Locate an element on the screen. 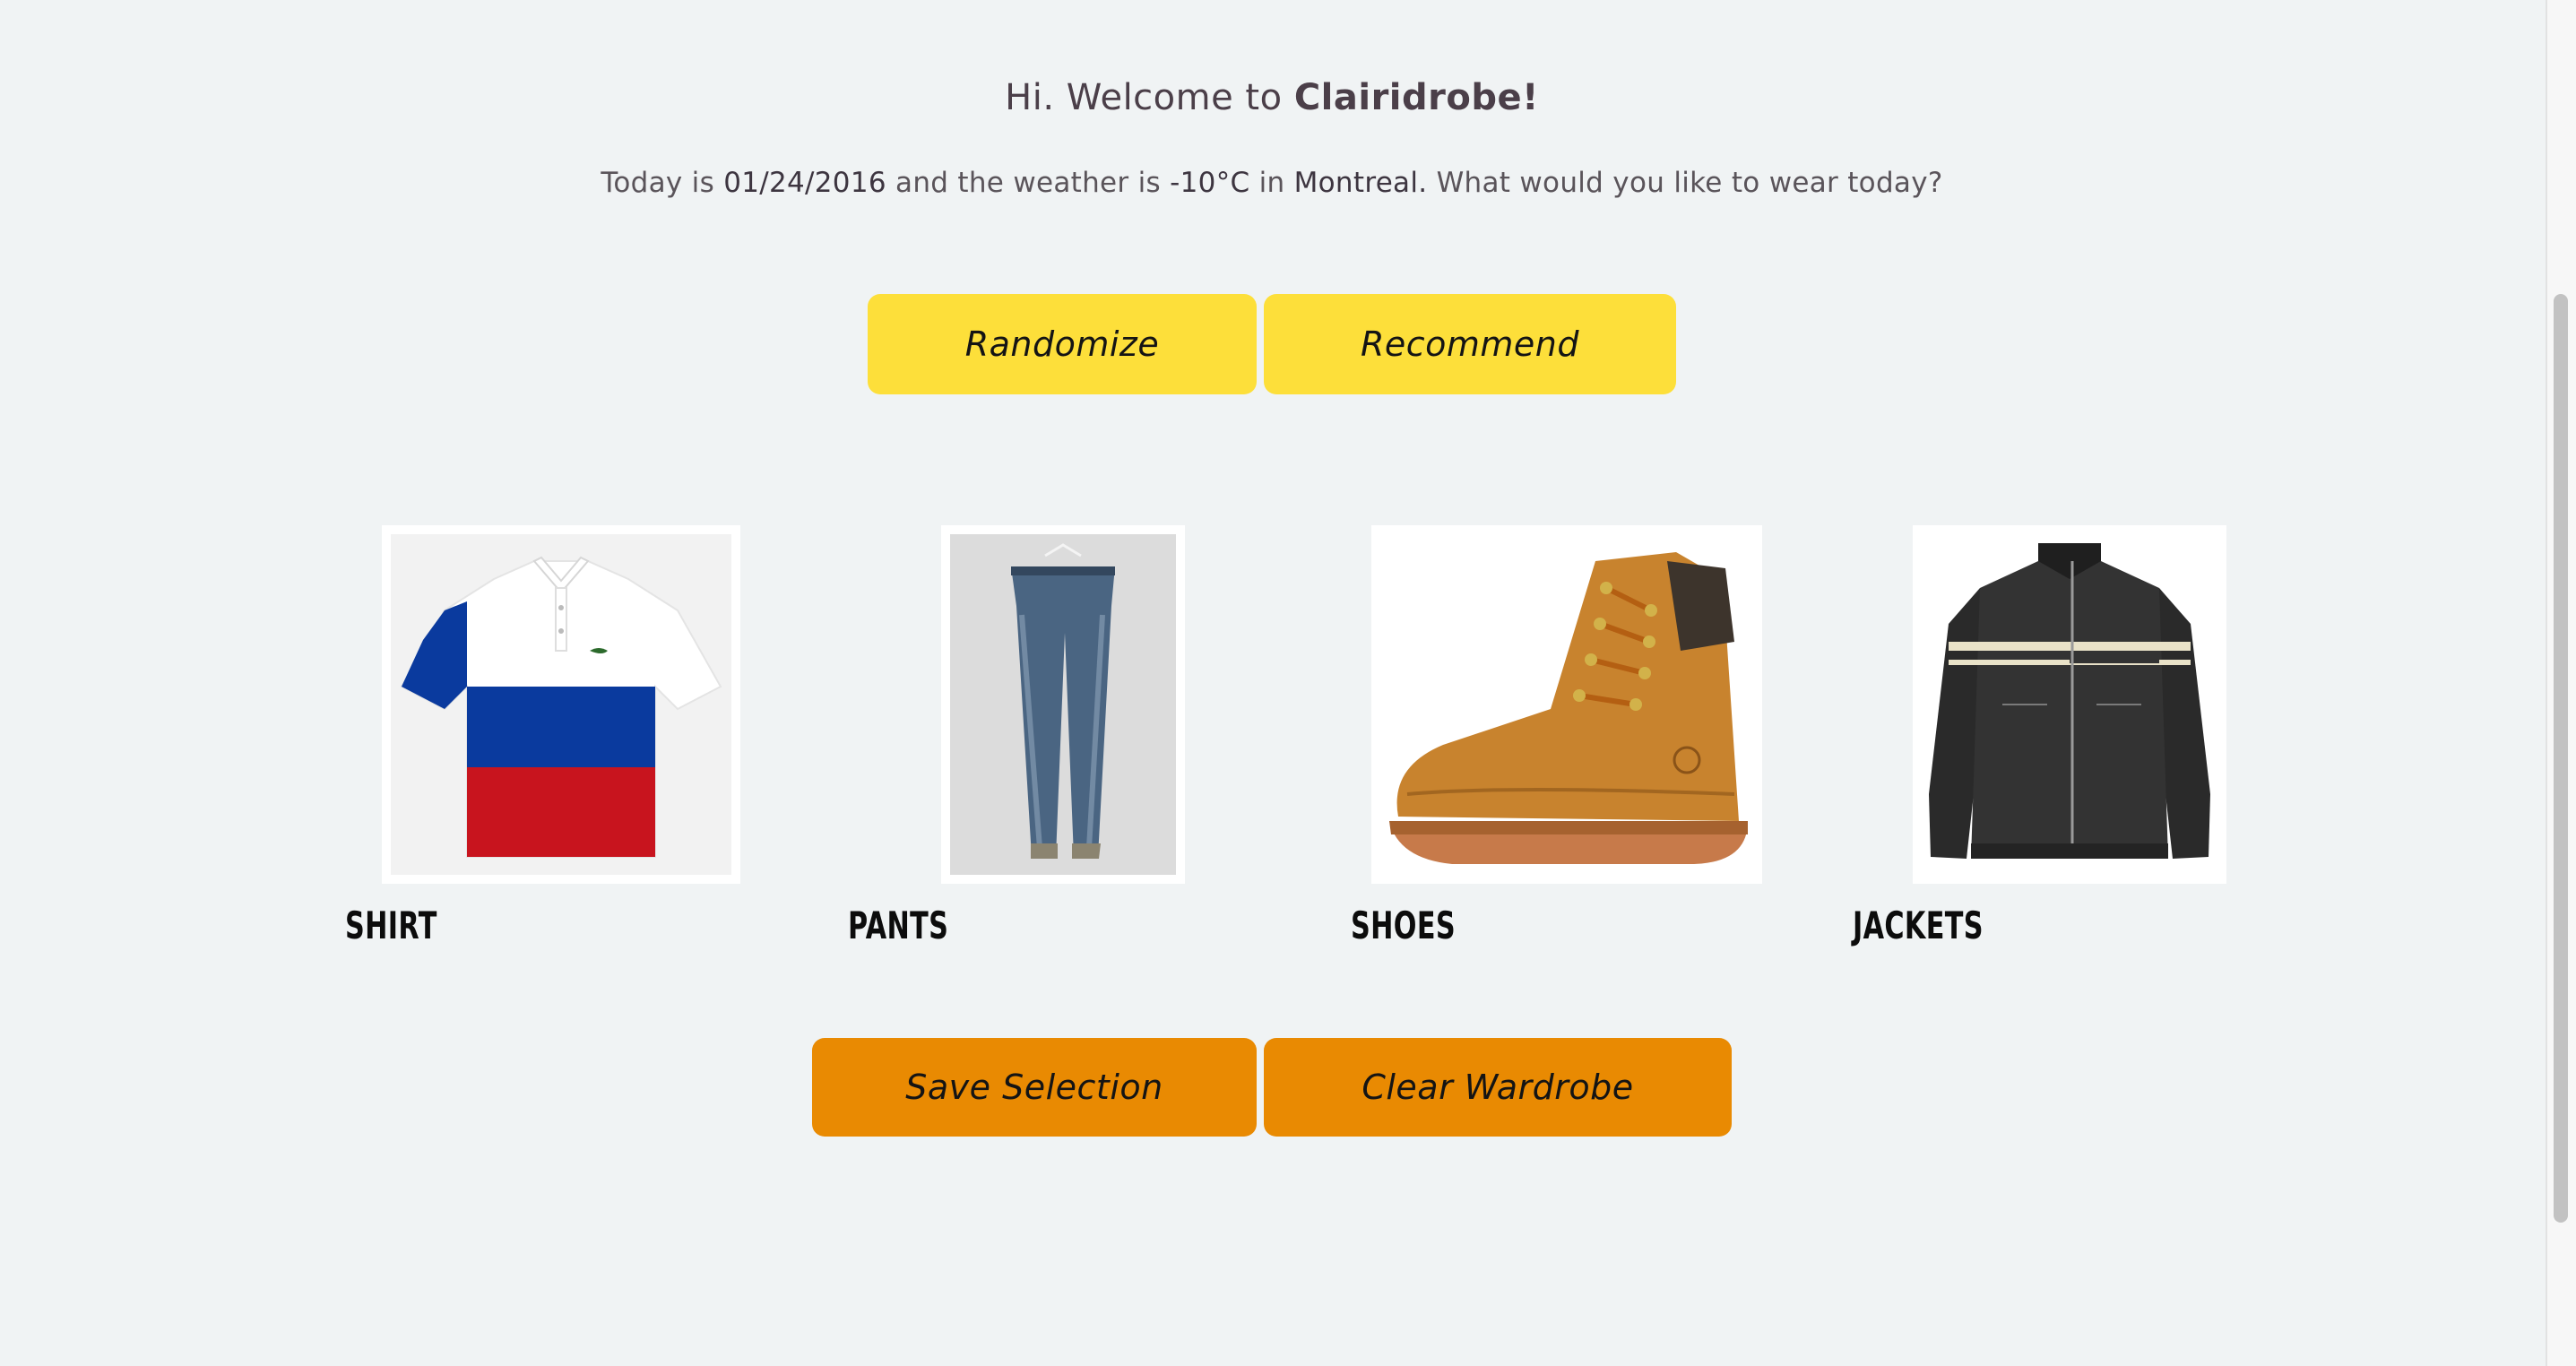 This screenshot has height=1366, width=2576. weather-middle: and the weather is is located at coordinates (1028, 183).